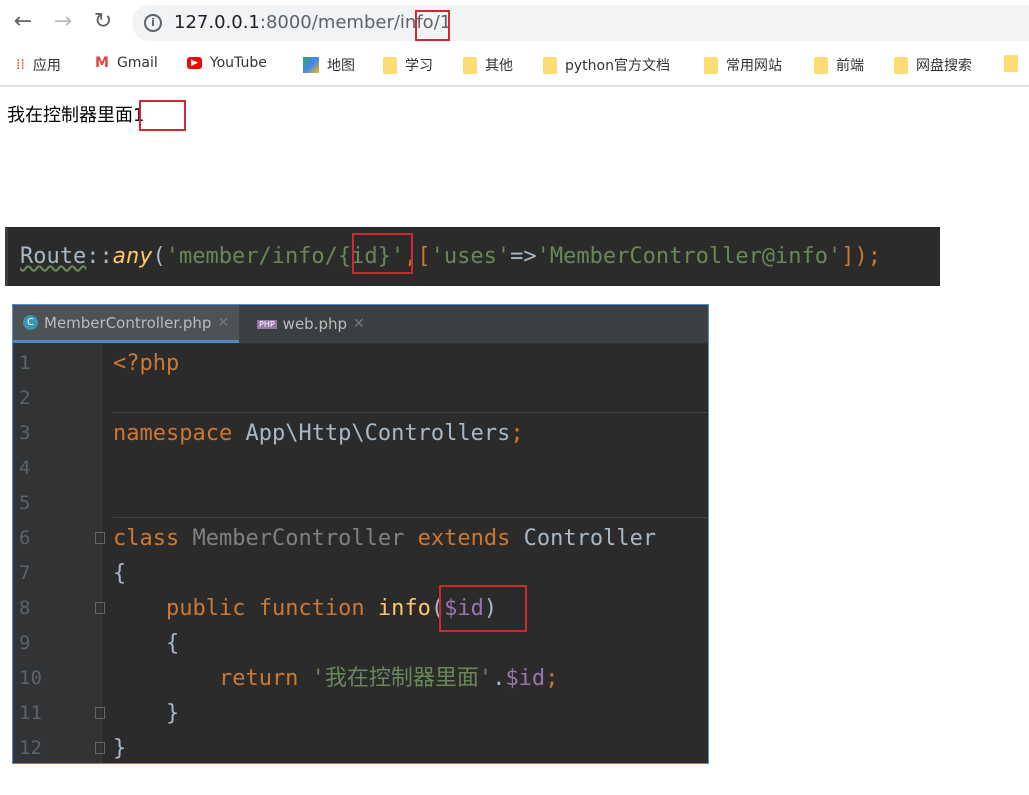 The height and width of the screenshot is (795, 1029). Describe the element at coordinates (126, 324) in the screenshot. I see `tab-membercontroller: C MemberController.php ✕` at that location.